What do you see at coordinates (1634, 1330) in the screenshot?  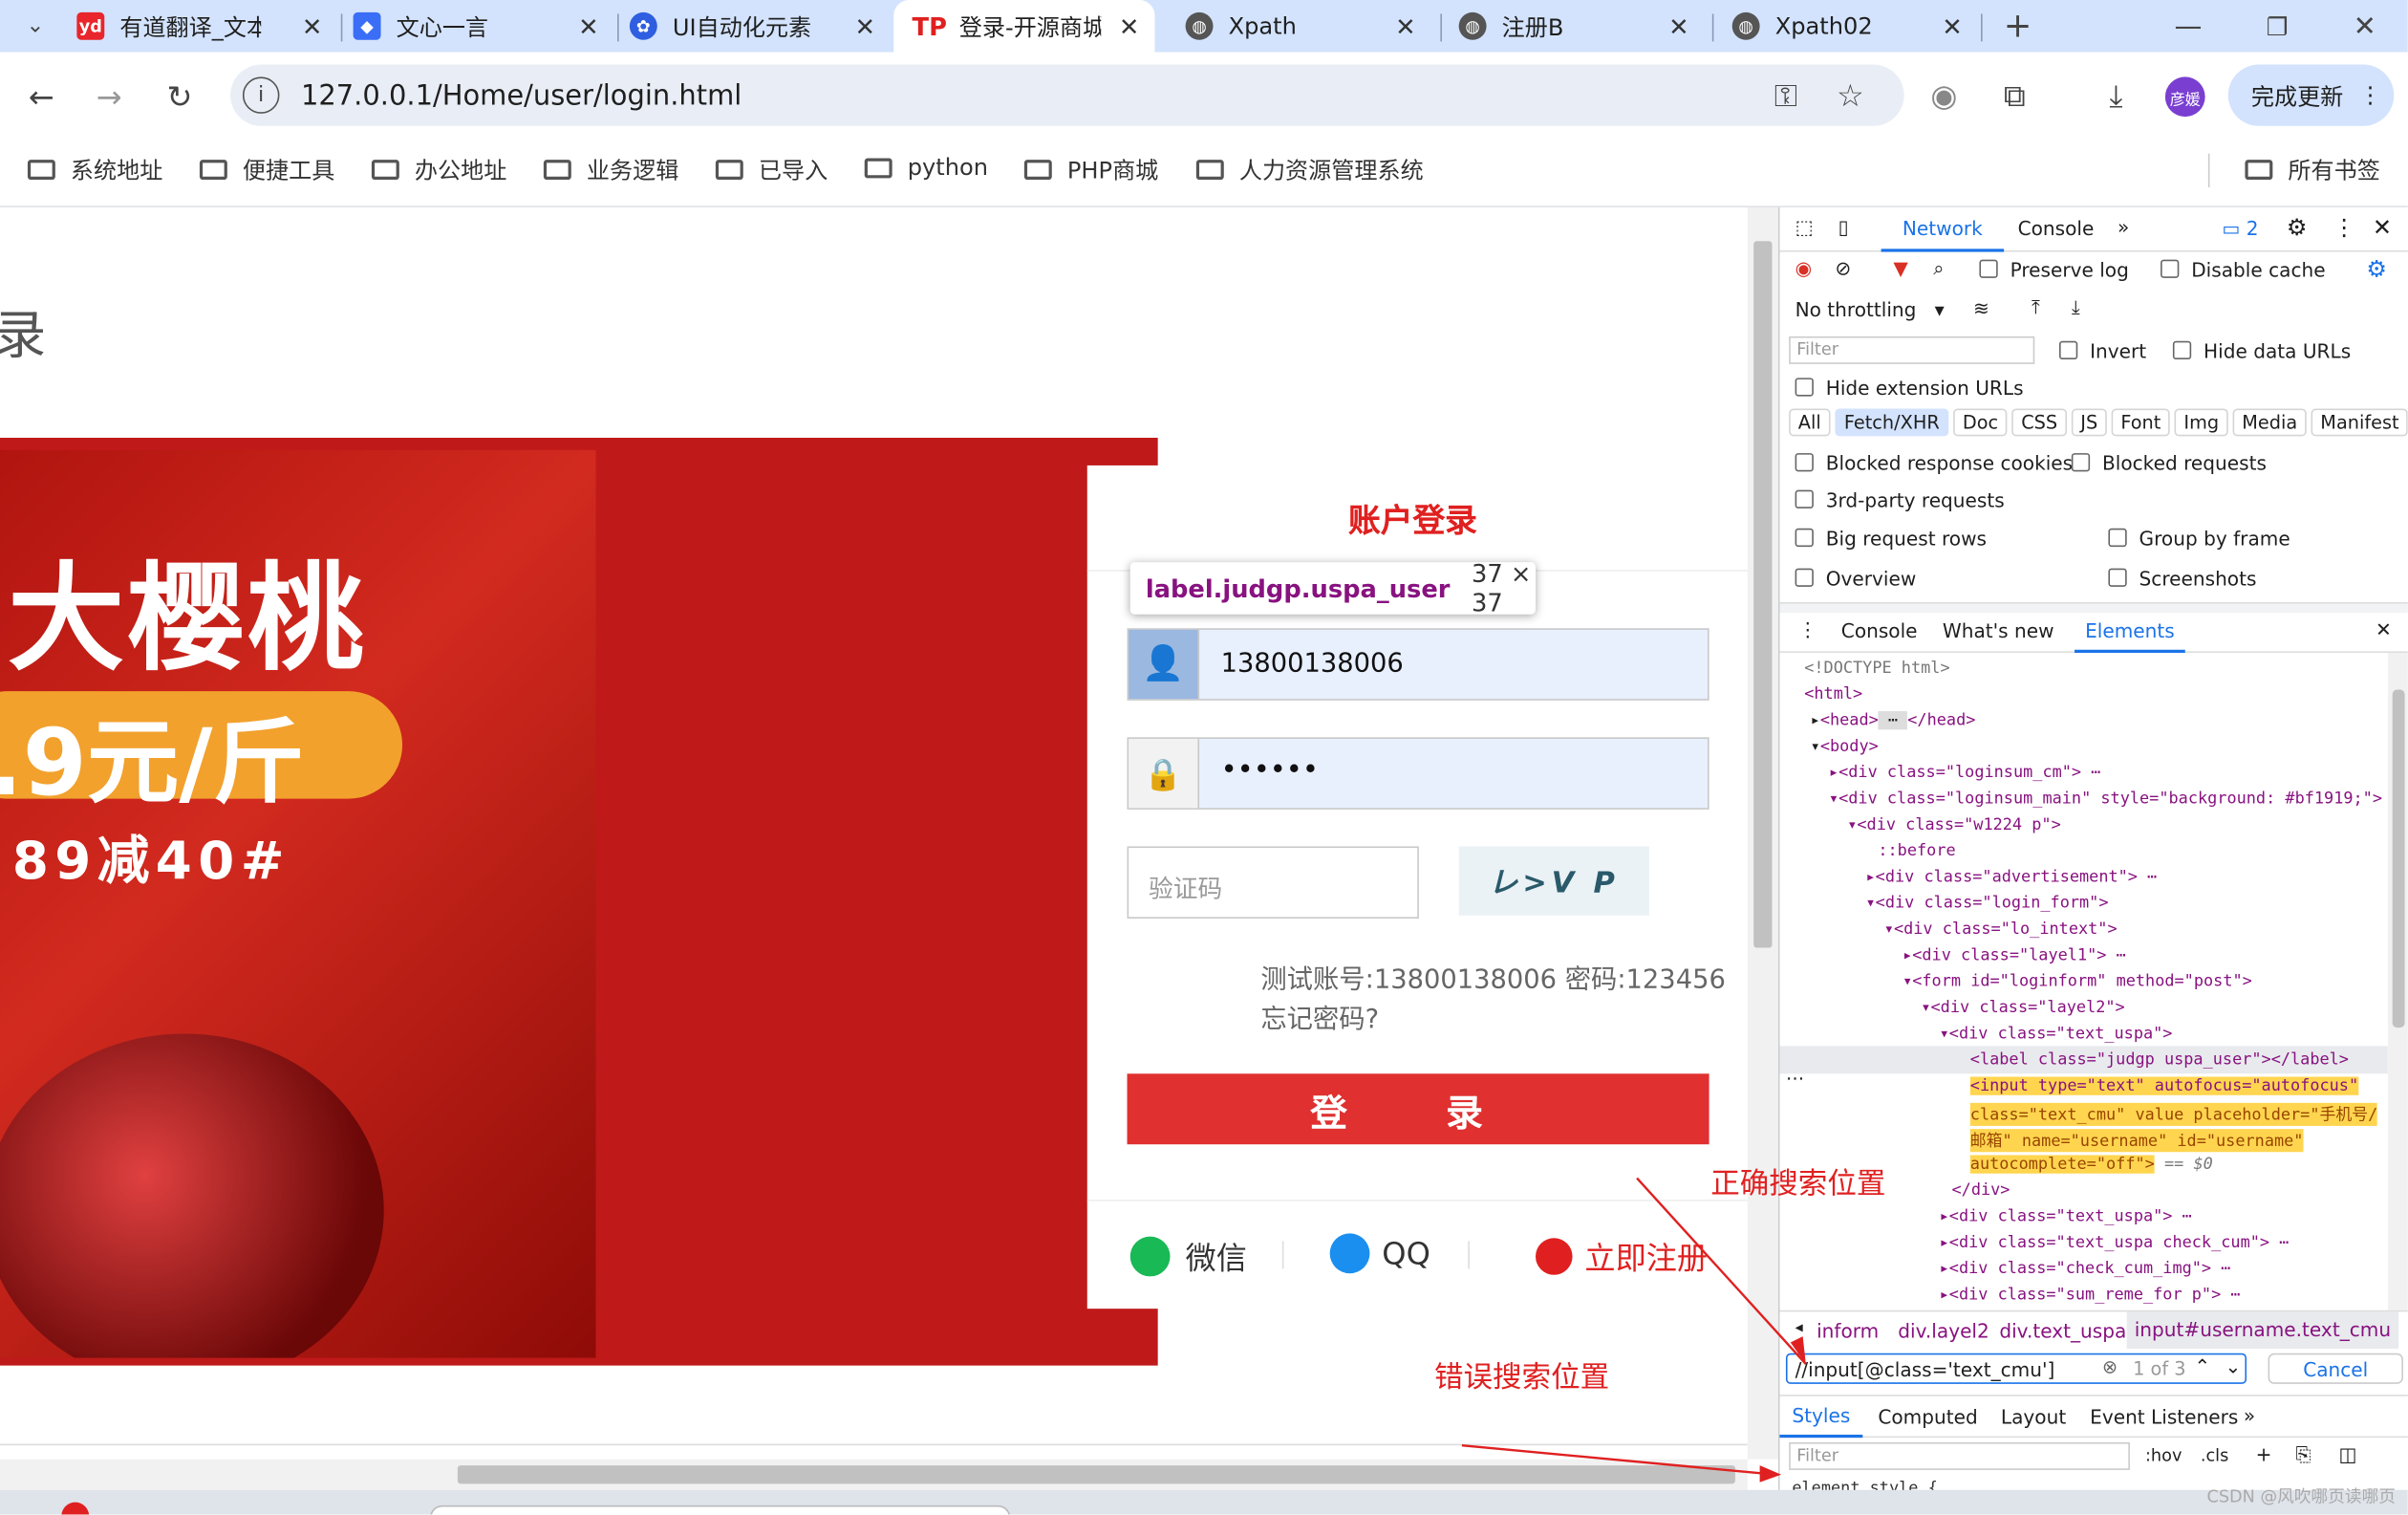 I see `annotation-arrows` at bounding box center [1634, 1330].